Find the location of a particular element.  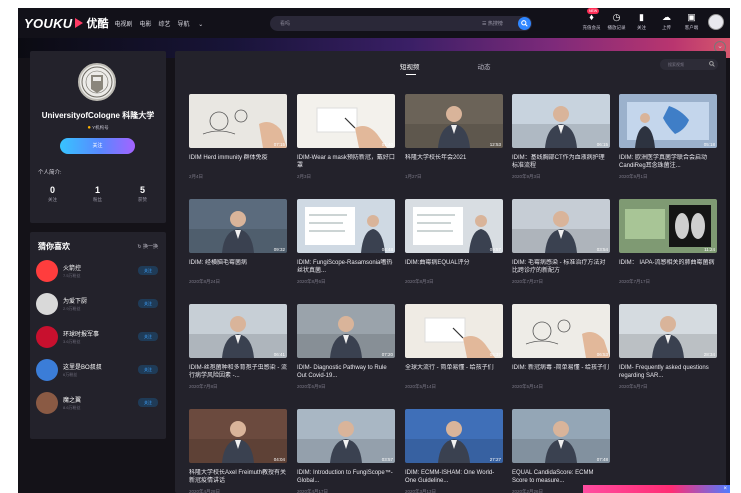

stat-fans: 1 粉丝 is located at coordinates (97, 194).